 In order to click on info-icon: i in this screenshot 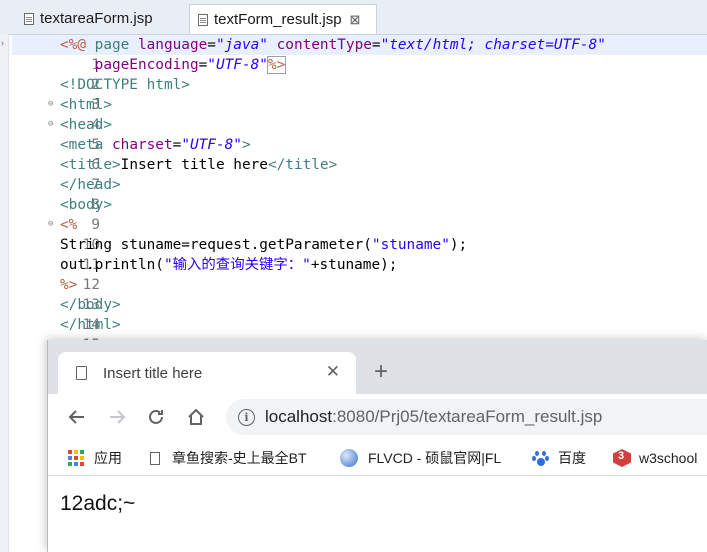, I will do `click(246, 417)`.